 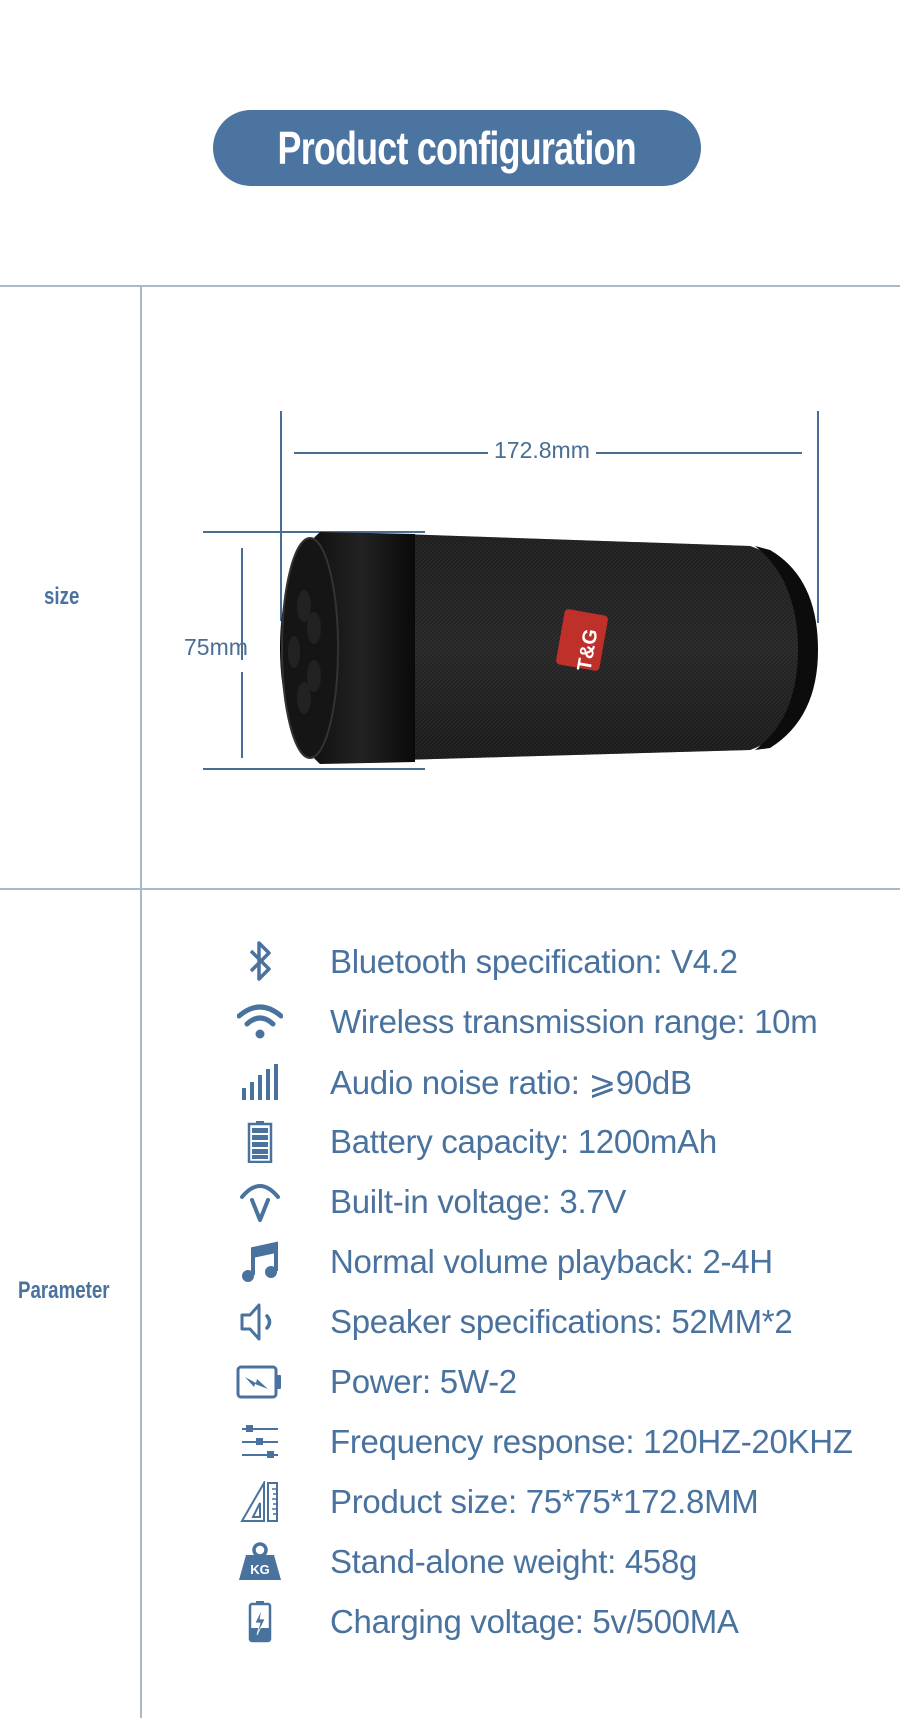 I want to click on parameter-text: Stand-alone weight: 458g, so click(x=514, y=1561).